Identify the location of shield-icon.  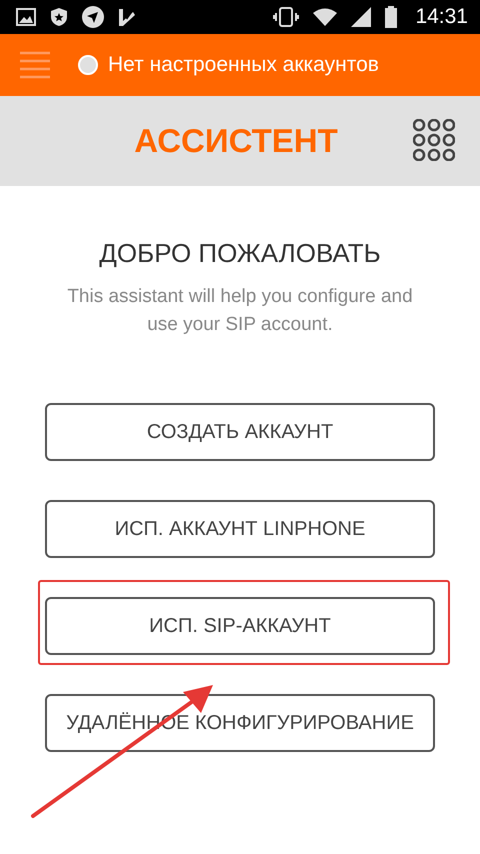
(59, 17).